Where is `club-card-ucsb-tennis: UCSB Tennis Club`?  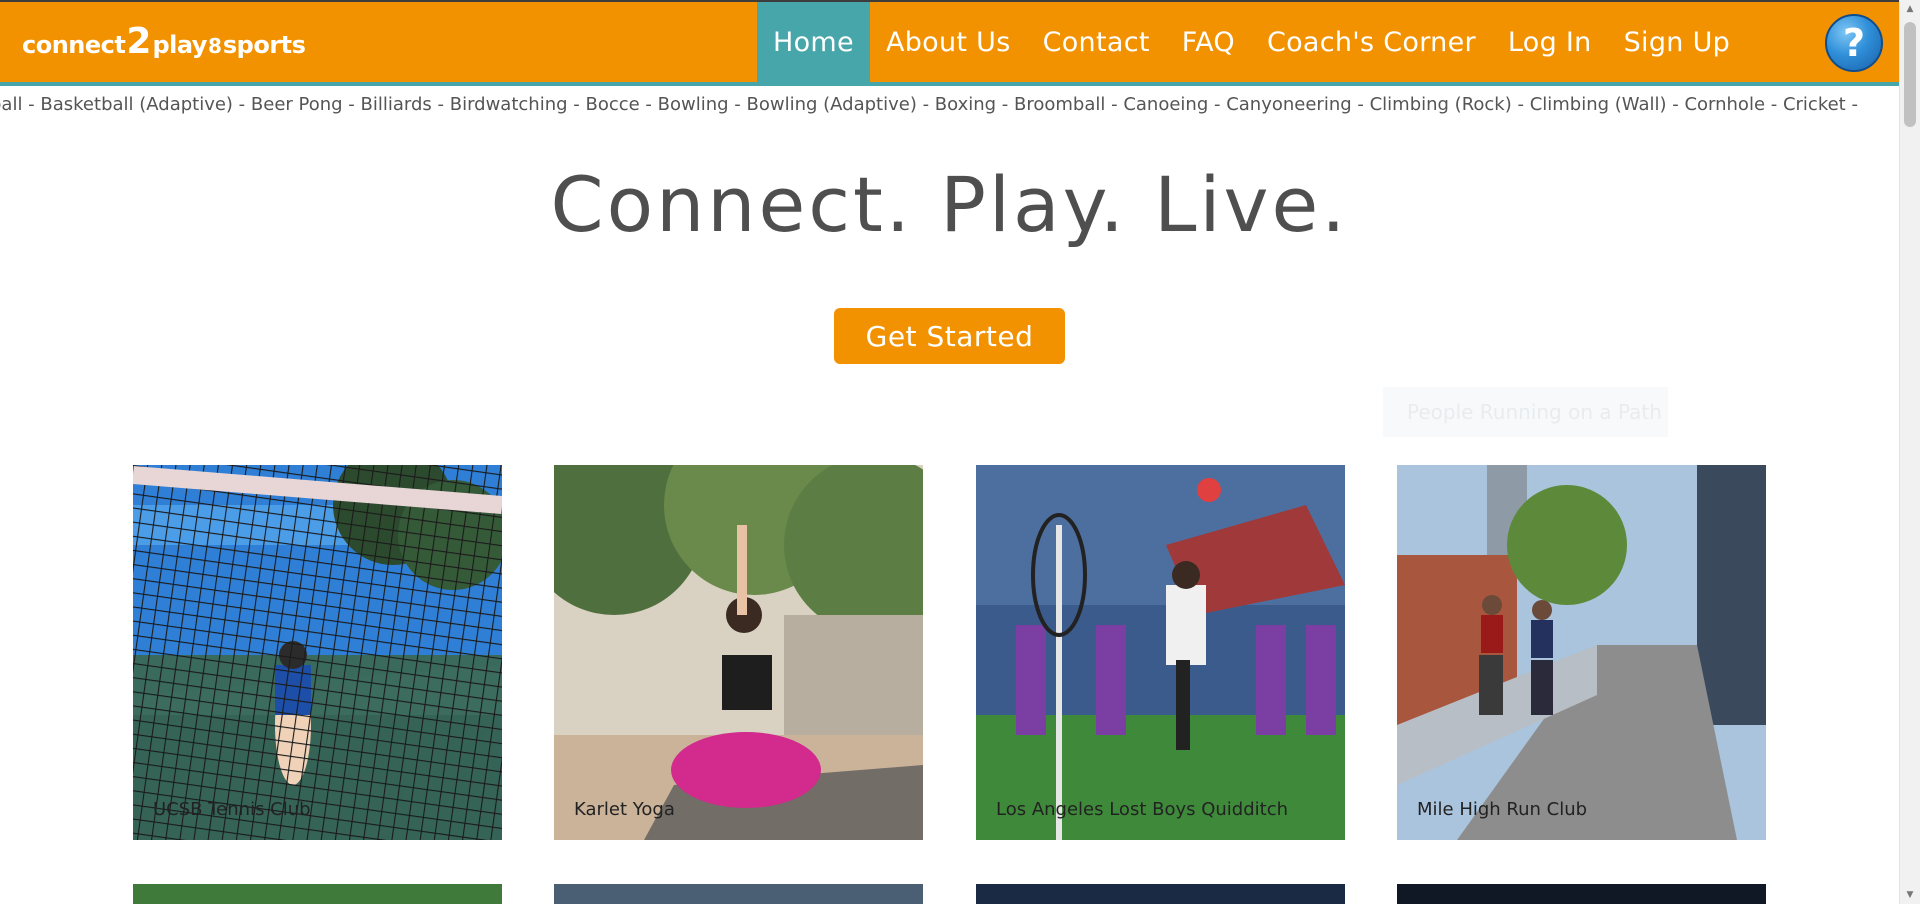
club-card-ucsb-tennis: UCSB Tennis Club is located at coordinates (317, 652).